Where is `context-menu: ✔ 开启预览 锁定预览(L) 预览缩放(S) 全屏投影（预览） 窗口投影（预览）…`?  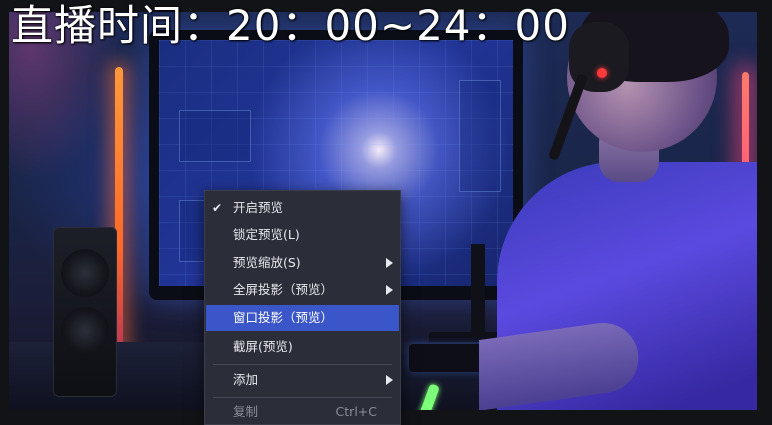
context-menu: ✔ 开启预览 锁定预览(L) 预览缩放(S) 全屏投影（预览） 窗口投影（预览）… is located at coordinates (302, 307).